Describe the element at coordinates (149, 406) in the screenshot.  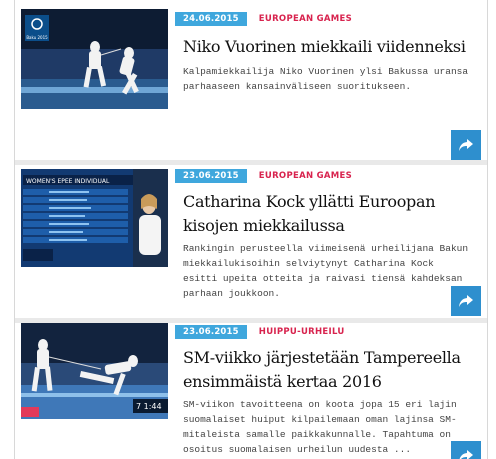
I see `score-display: 7 1:44` at that location.